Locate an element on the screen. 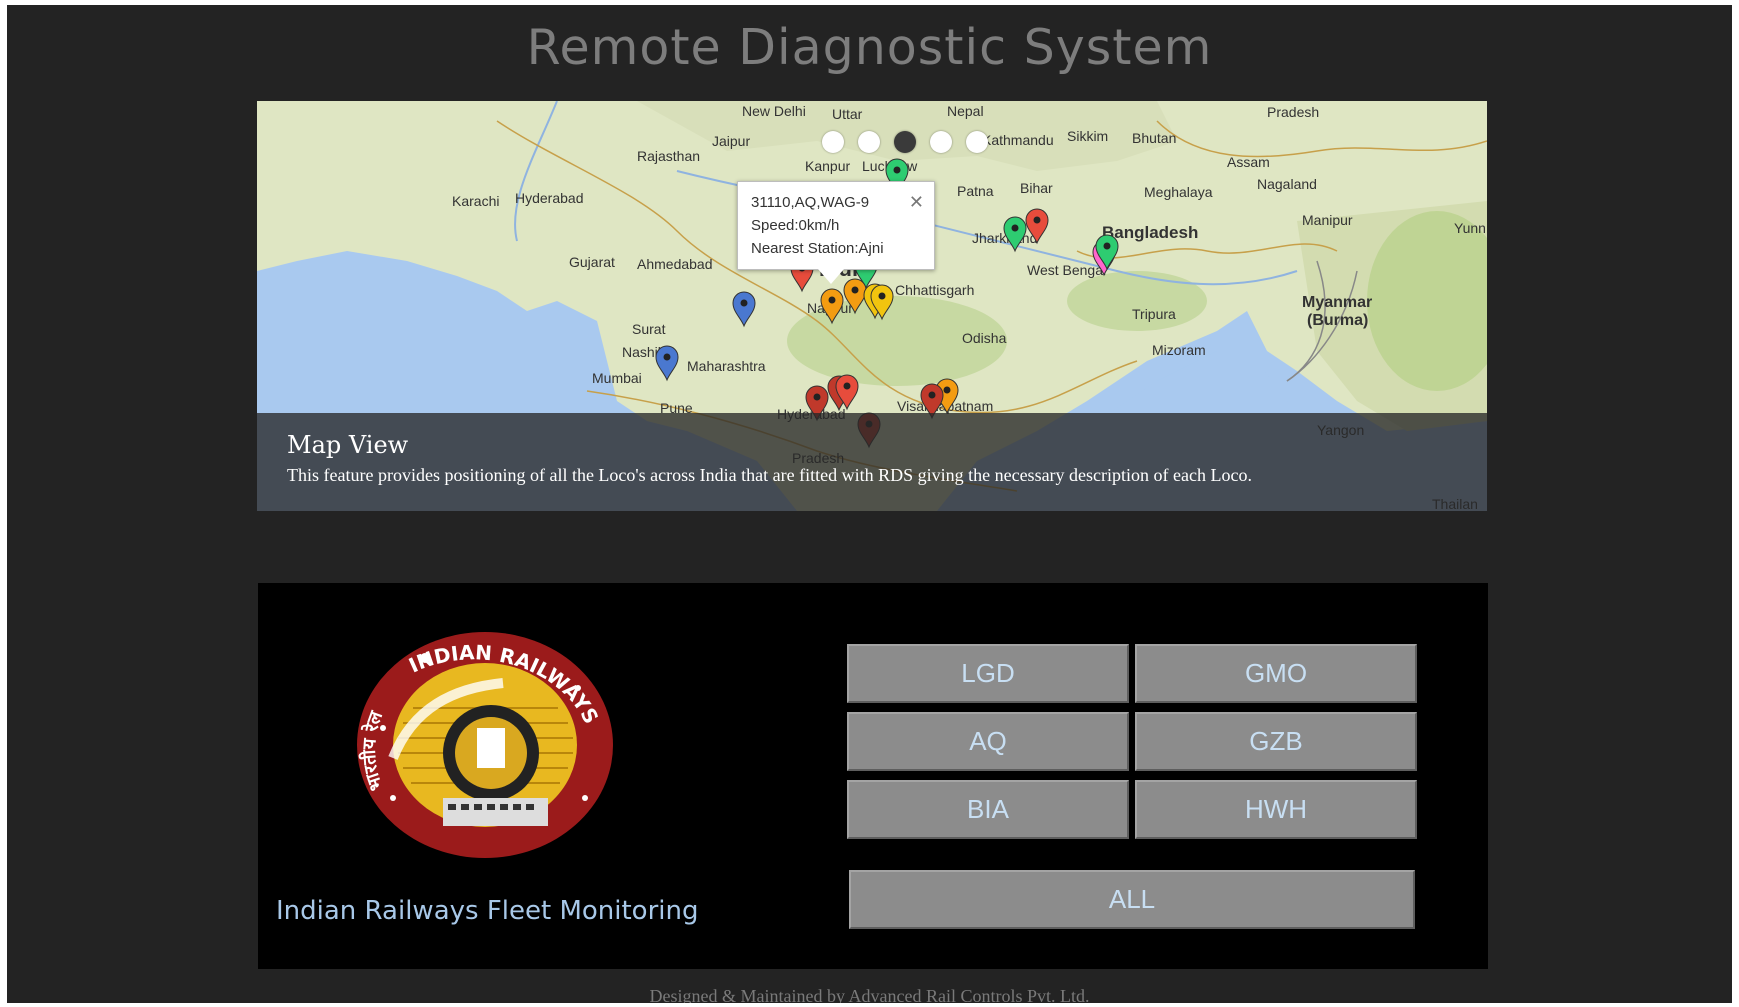 Image resolution: width=1739 pixels, height=1007 pixels. carousel-dot-active is located at coordinates (905, 142).